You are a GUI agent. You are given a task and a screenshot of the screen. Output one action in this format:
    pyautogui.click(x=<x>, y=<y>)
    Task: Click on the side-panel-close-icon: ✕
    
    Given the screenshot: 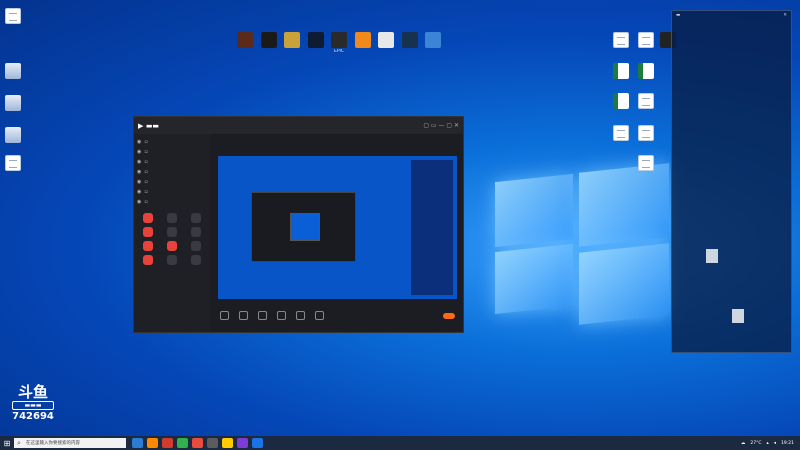 What is the action you would take?
    pyautogui.click(x=785, y=16)
    